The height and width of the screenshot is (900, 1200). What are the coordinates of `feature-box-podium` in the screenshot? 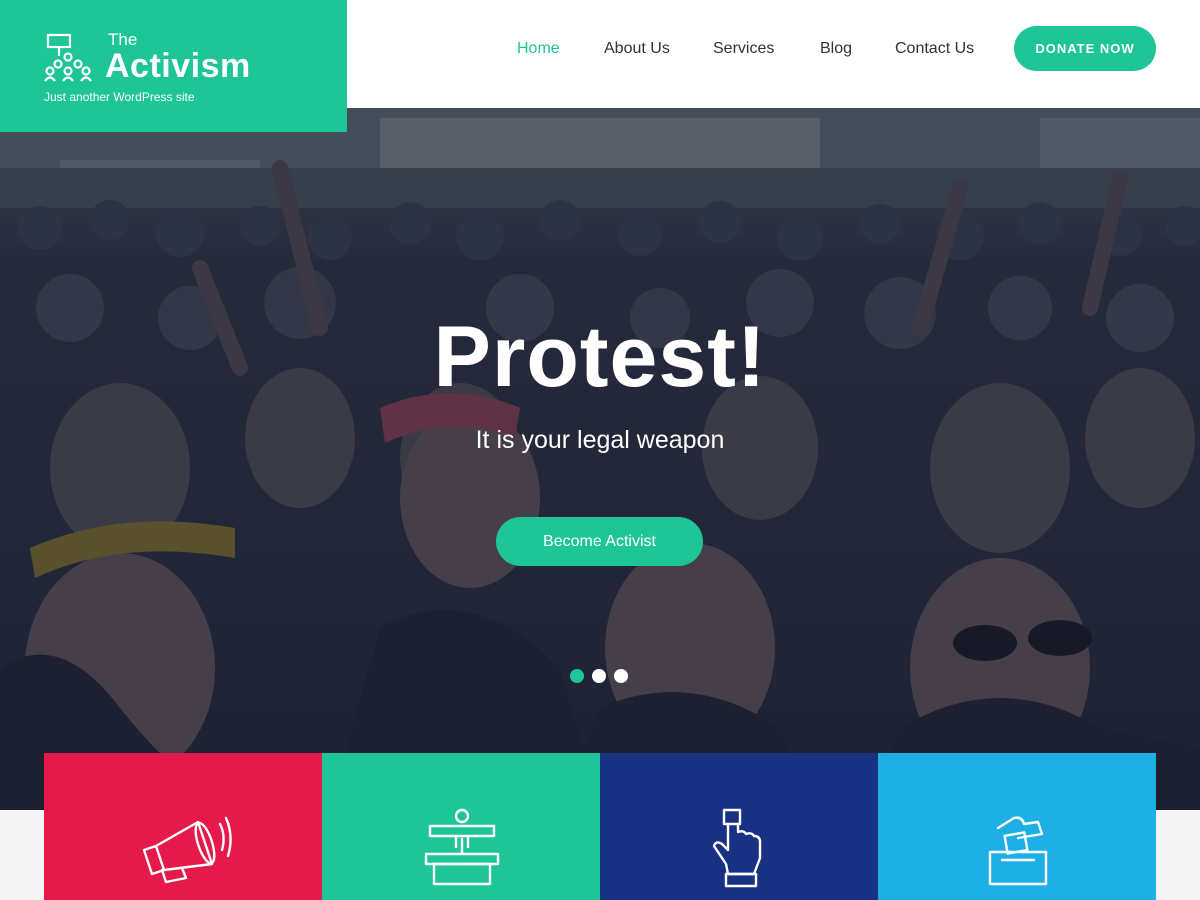 It's located at (461, 826).